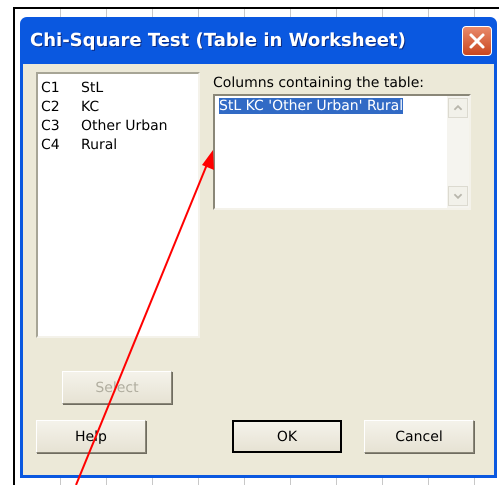 The width and height of the screenshot is (499, 485). What do you see at coordinates (51, 145) in the screenshot?
I see `column-id: C4` at bounding box center [51, 145].